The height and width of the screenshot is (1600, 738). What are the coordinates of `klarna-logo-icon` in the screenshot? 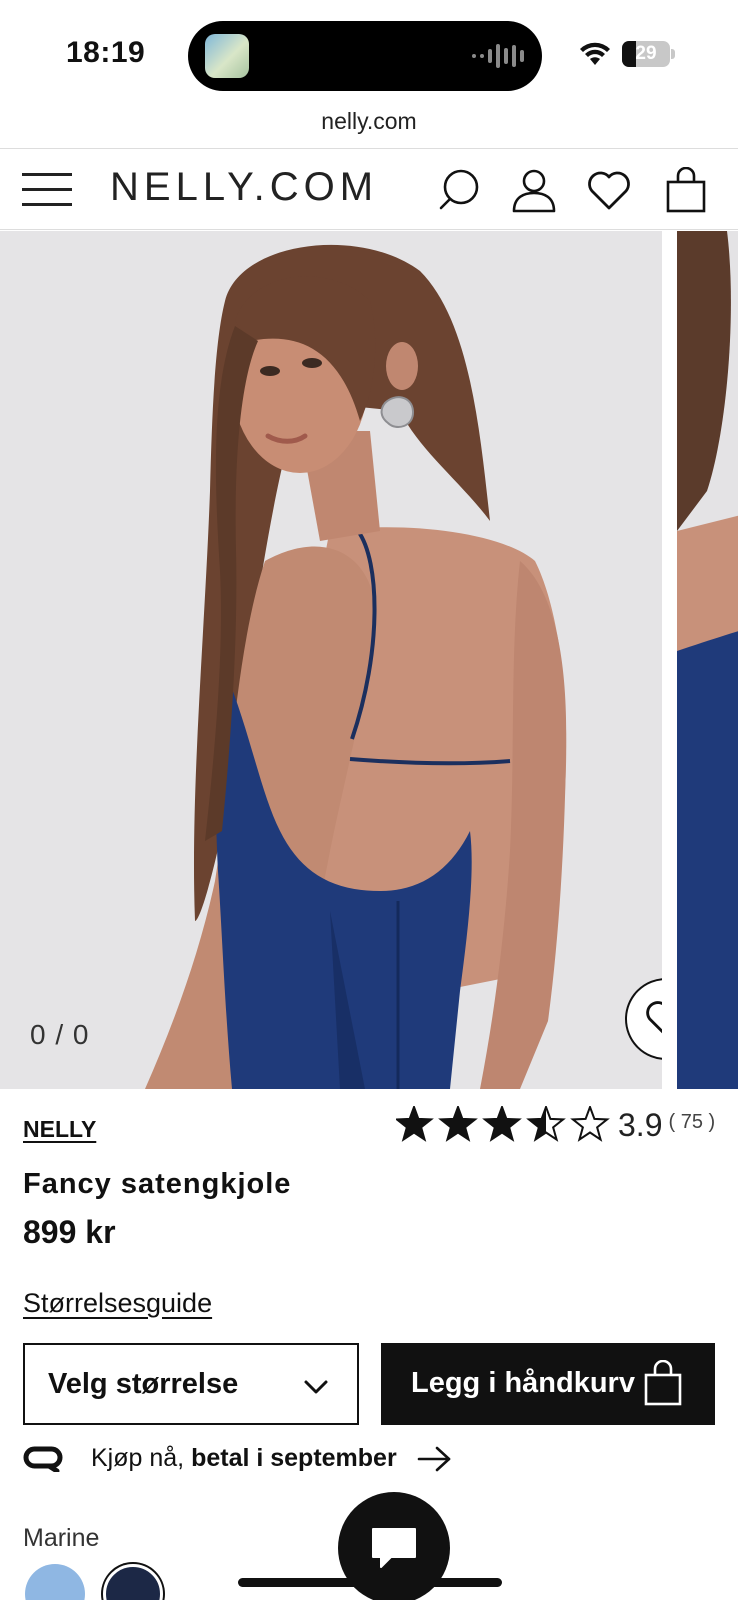 It's located at (43, 1459).